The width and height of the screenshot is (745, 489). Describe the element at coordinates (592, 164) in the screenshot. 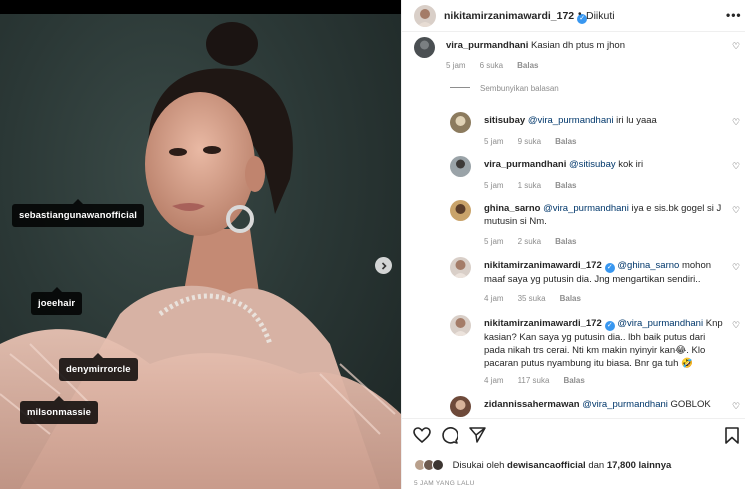

I see `comment-mention: @sitisubay` at that location.